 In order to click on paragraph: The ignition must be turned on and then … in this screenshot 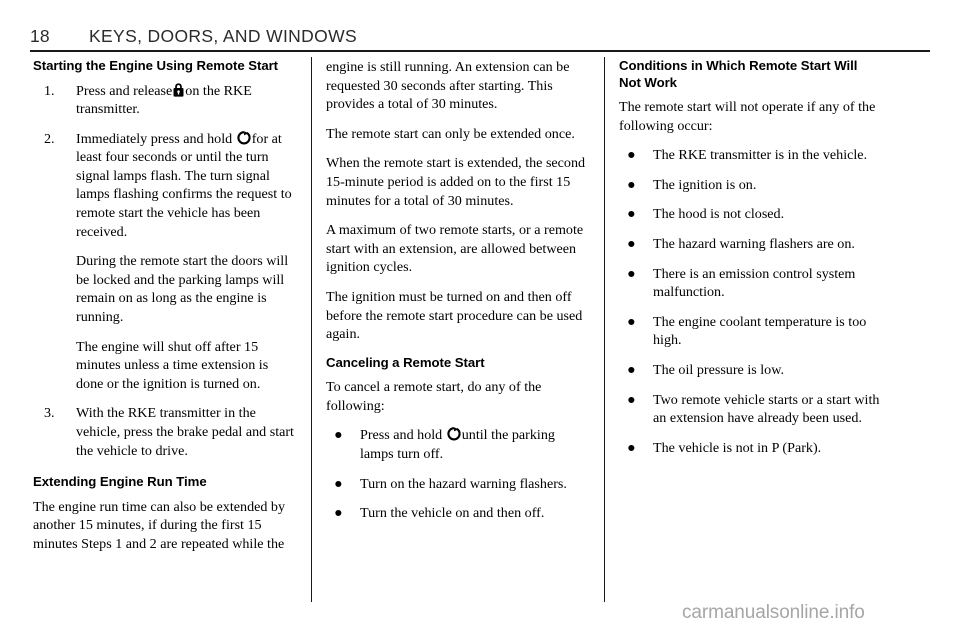, I will do `click(454, 315)`.